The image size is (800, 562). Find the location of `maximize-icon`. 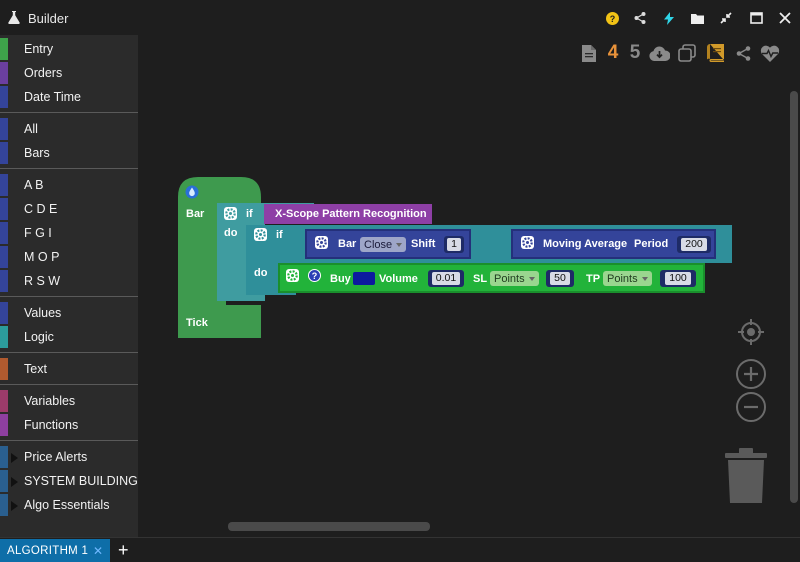

maximize-icon is located at coordinates (756, 18).